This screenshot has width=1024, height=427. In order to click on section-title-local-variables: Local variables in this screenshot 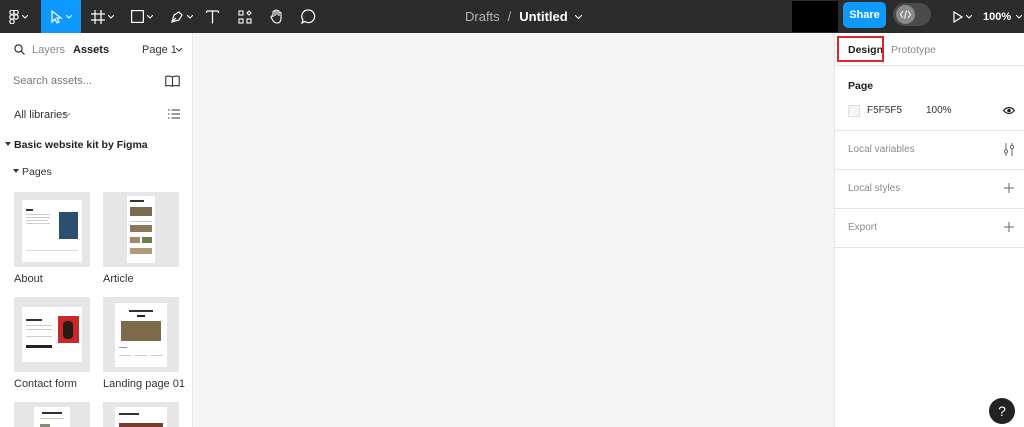, I will do `click(881, 149)`.